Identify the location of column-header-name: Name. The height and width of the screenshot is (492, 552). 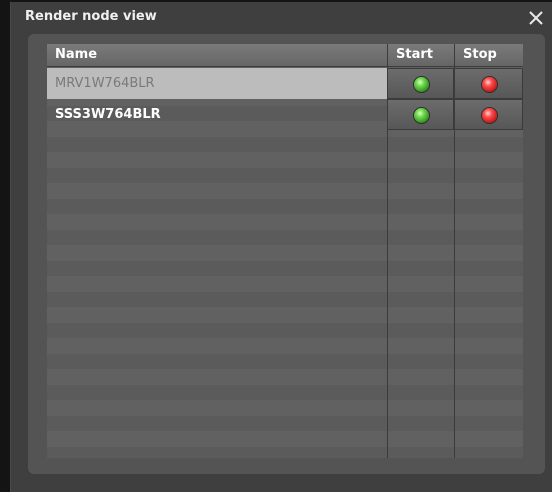
(217, 55).